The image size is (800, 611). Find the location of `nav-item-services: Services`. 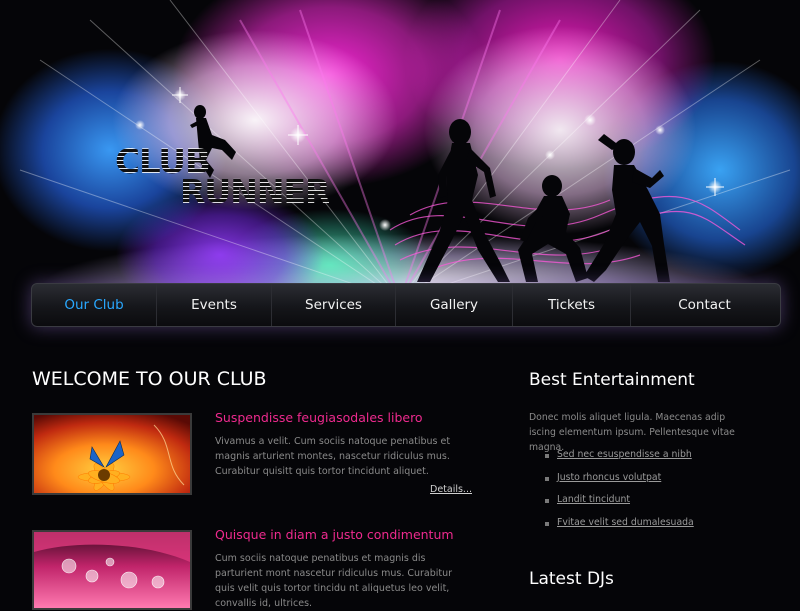

nav-item-services: Services is located at coordinates (334, 305).